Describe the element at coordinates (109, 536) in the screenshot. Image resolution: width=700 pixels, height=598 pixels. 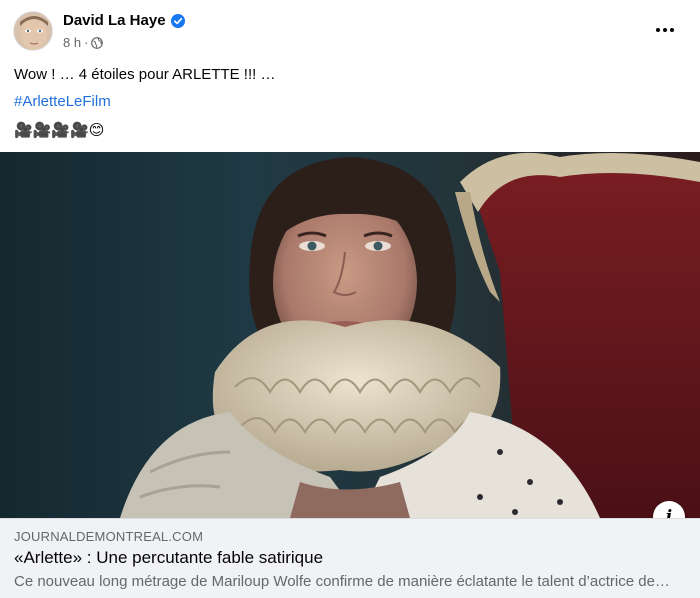
I see `link-domain: JOURNALDEMONTREAL.COM` at that location.